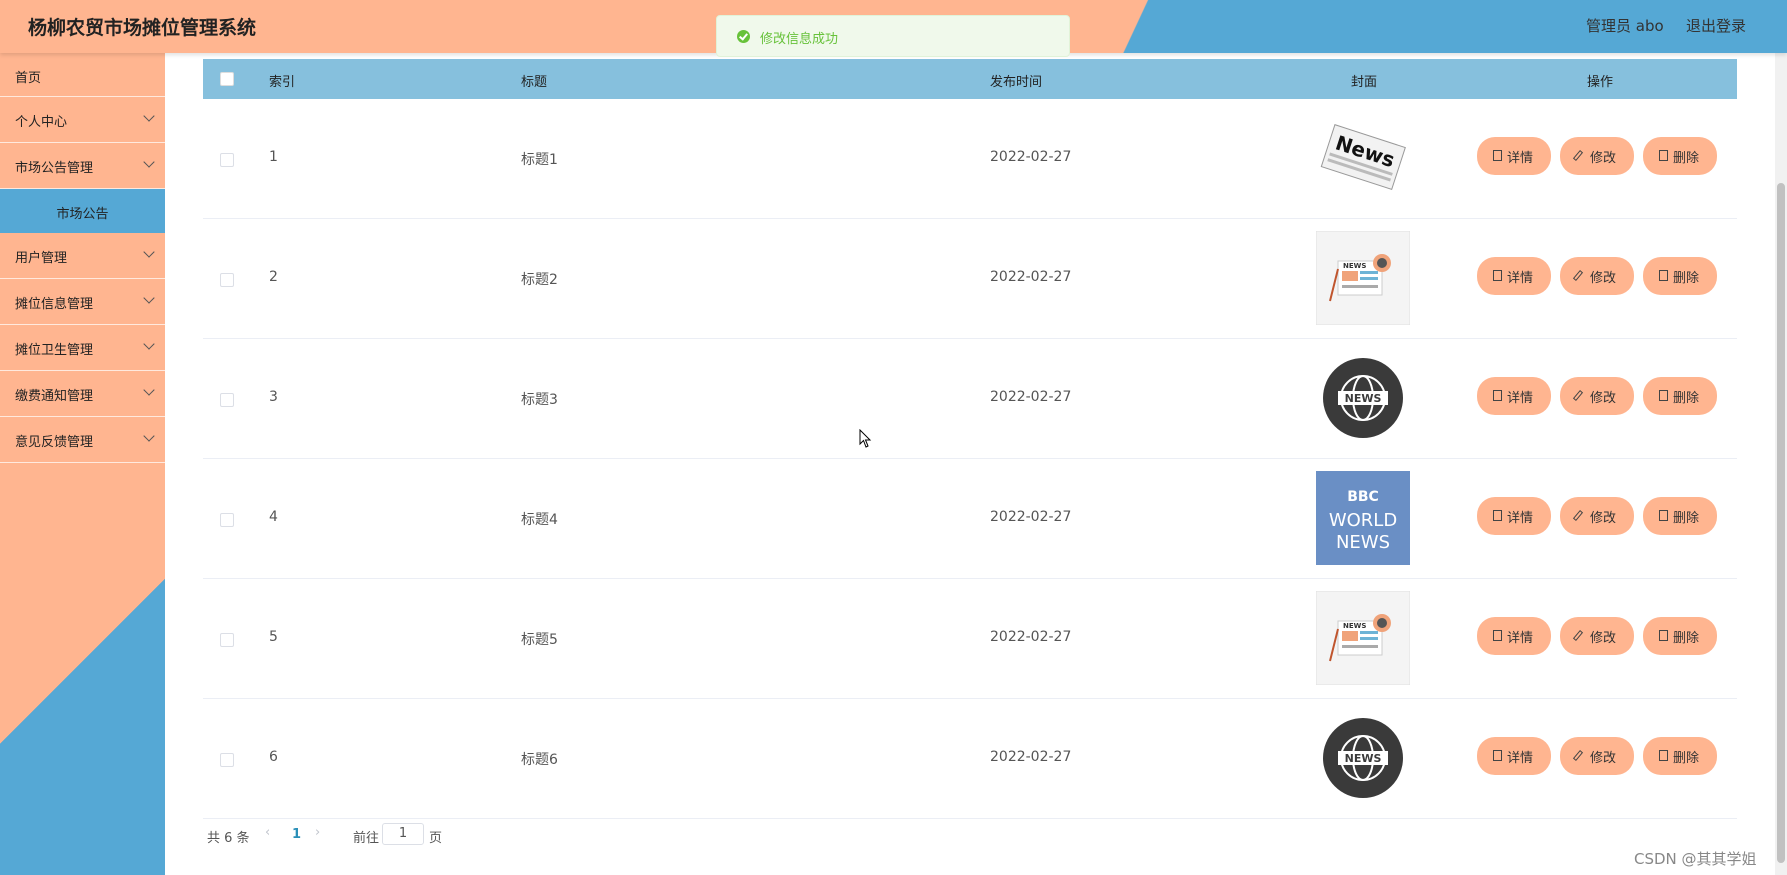 Image resolution: width=1787 pixels, height=875 pixels. Describe the element at coordinates (273, 397) in the screenshot. I see `row-index: 3` at that location.